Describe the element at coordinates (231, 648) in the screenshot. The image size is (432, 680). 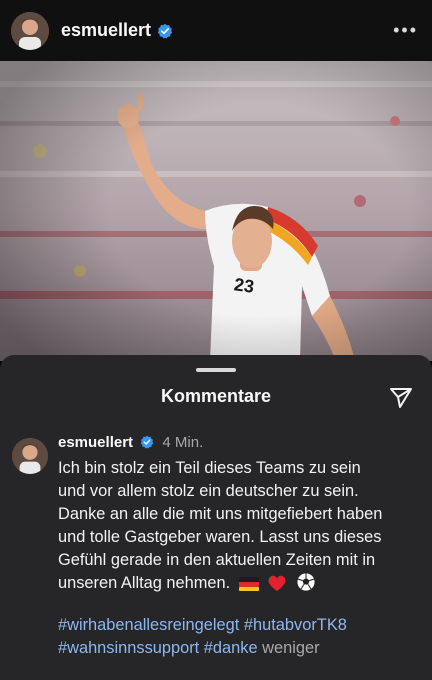
I see `hashtag-link: #danke` at that location.